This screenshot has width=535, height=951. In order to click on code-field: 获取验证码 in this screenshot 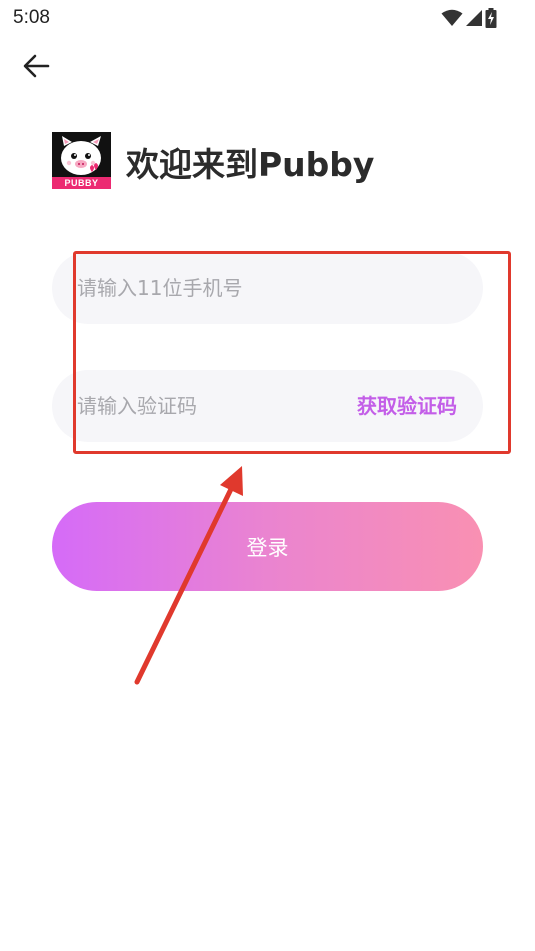, I will do `click(267, 406)`.